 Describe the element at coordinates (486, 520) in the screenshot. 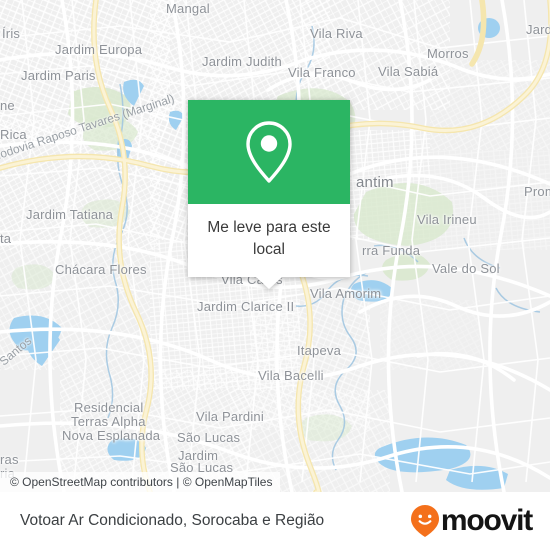

I see `moovit-wordmark: moovit` at that location.